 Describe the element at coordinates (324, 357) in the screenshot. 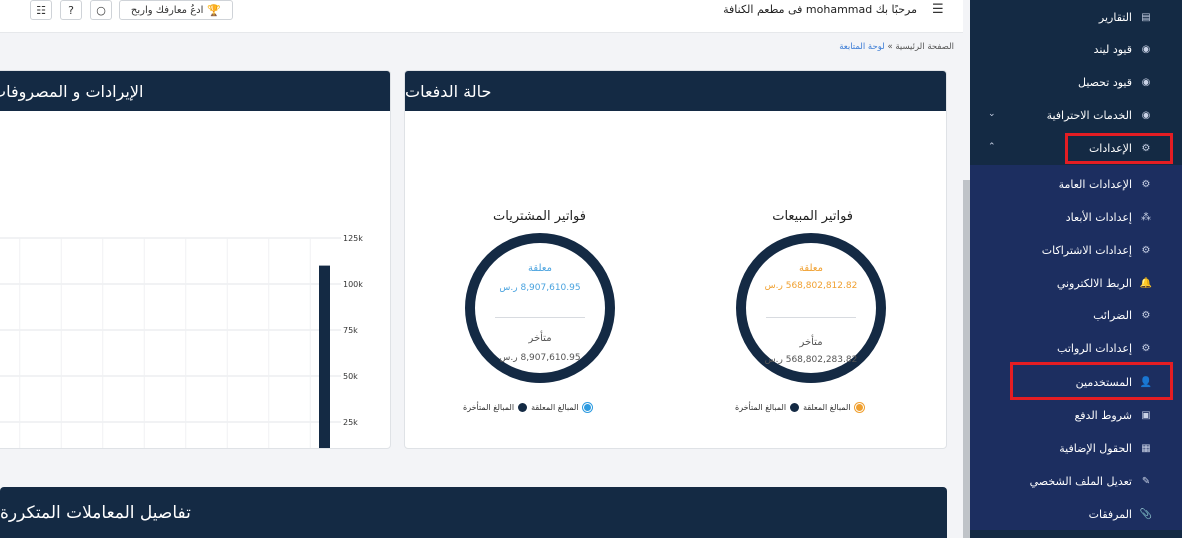

I see `bar-expenses` at that location.